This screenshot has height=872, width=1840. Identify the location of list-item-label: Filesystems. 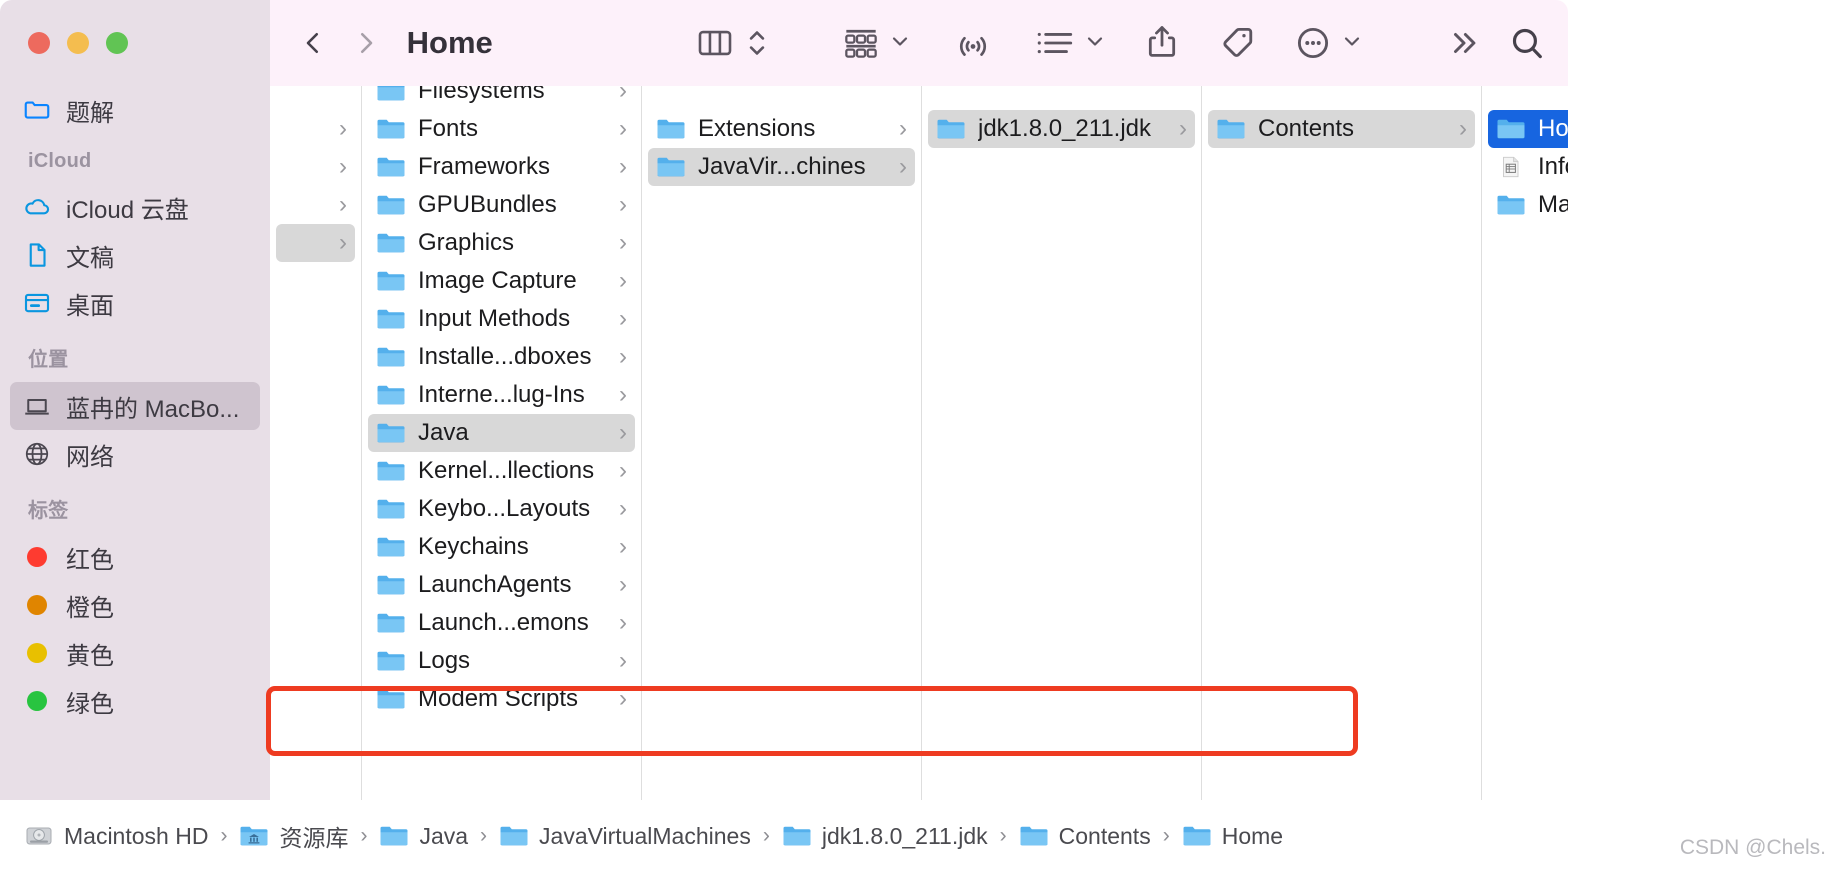
(481, 95).